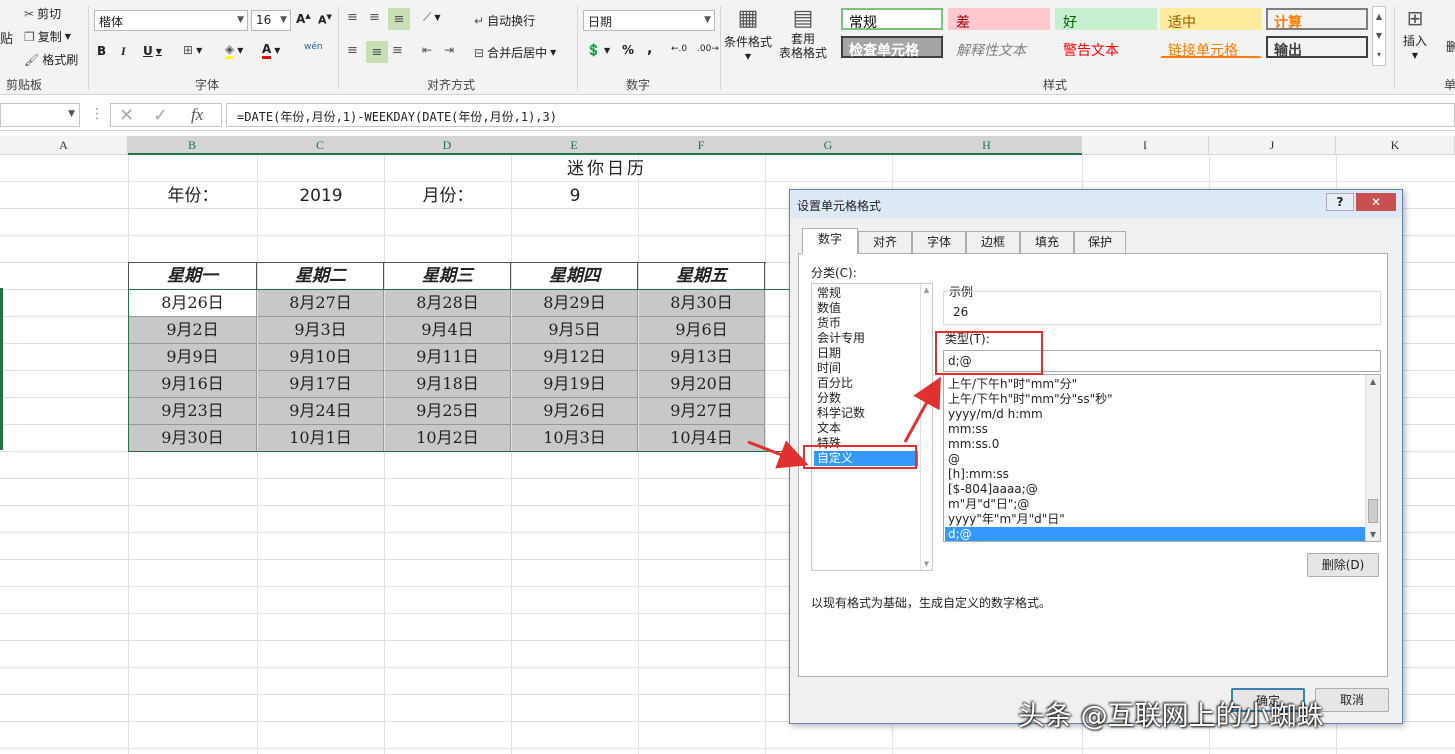 This screenshot has height=754, width=1455. Describe the element at coordinates (321, 330) in the screenshot. I see `calendar-date-cell: 9月3日` at that location.